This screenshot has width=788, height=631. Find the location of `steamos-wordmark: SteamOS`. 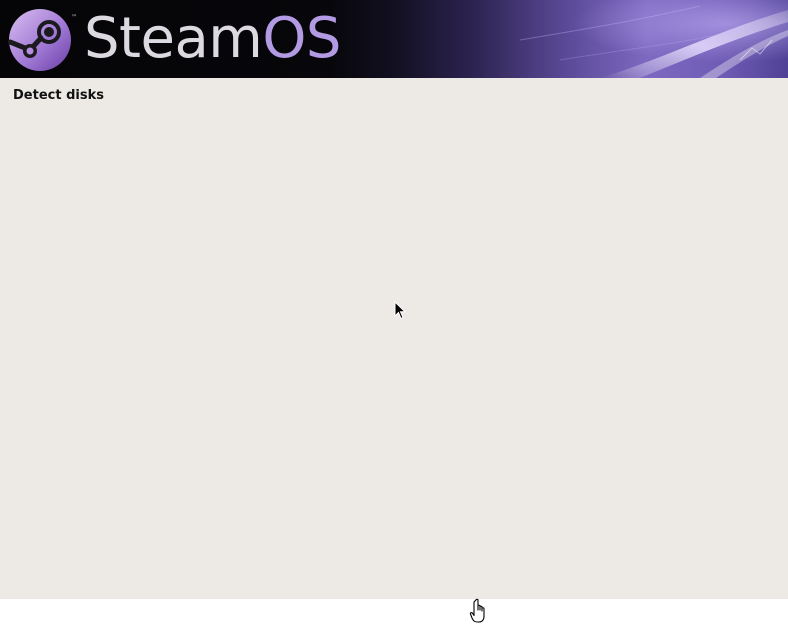

steamos-wordmark: SteamOS is located at coordinates (212, 39).